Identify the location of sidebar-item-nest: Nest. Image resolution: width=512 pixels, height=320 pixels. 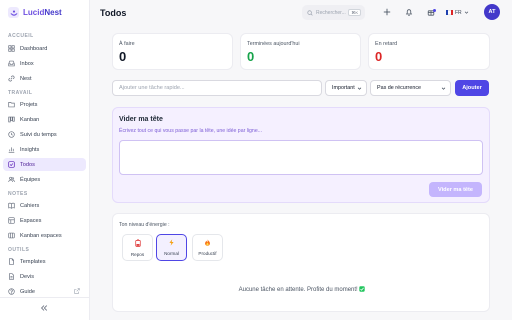
(44, 78).